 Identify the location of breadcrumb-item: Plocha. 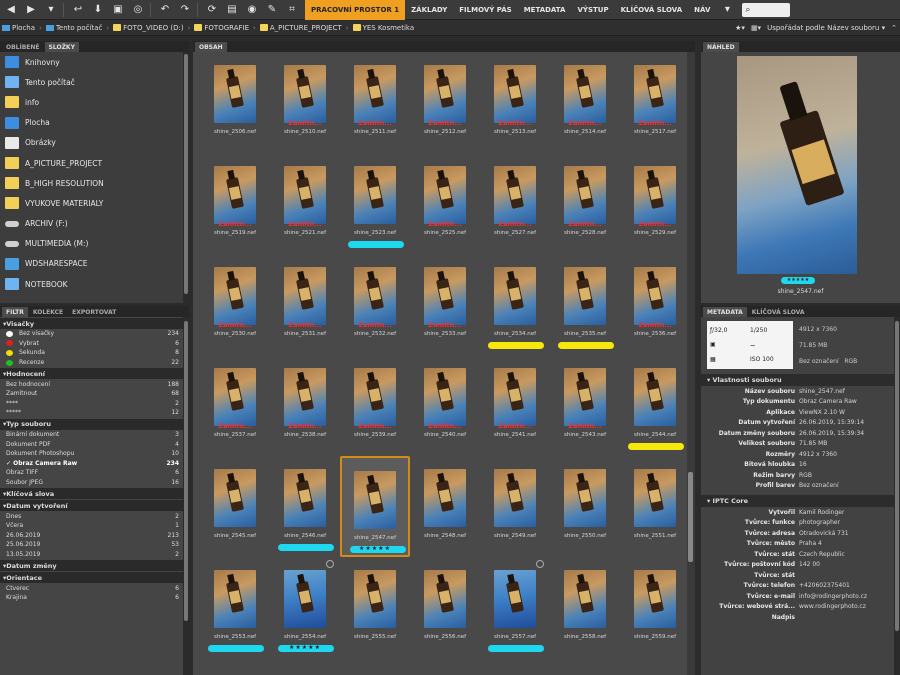
(18, 28).